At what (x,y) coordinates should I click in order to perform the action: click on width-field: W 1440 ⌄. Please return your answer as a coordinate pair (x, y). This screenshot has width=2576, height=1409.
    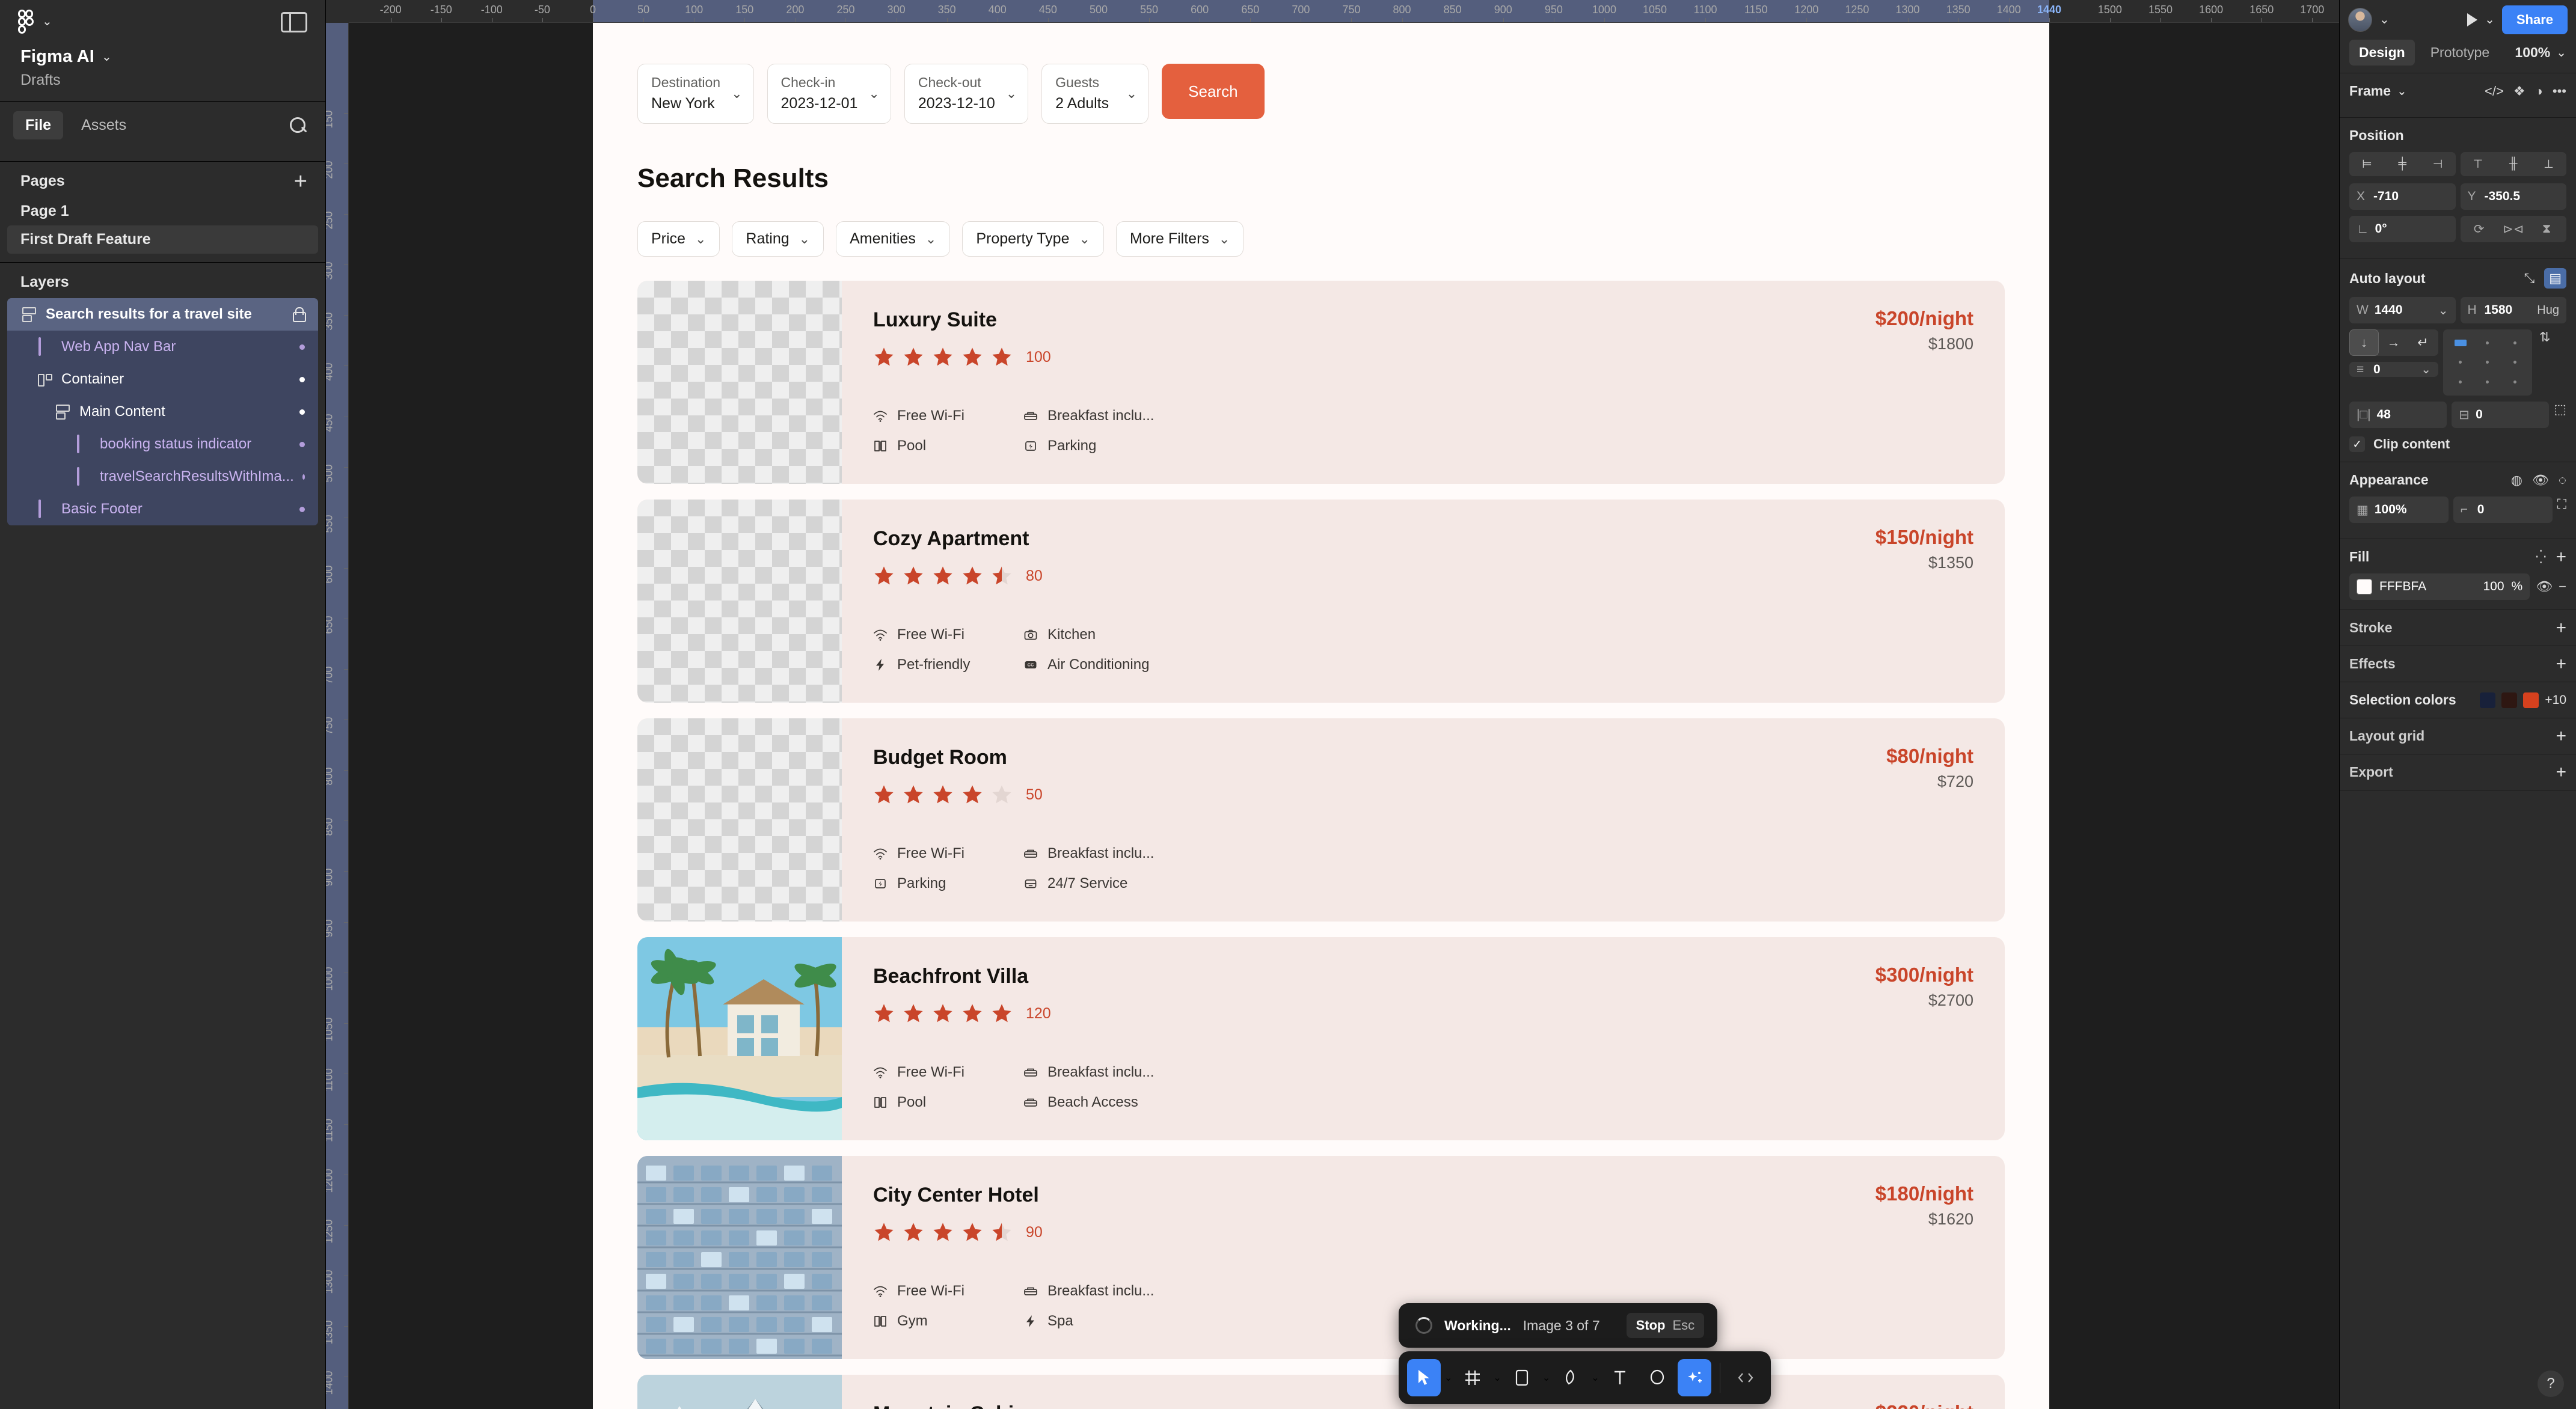
    Looking at the image, I should click on (2402, 310).